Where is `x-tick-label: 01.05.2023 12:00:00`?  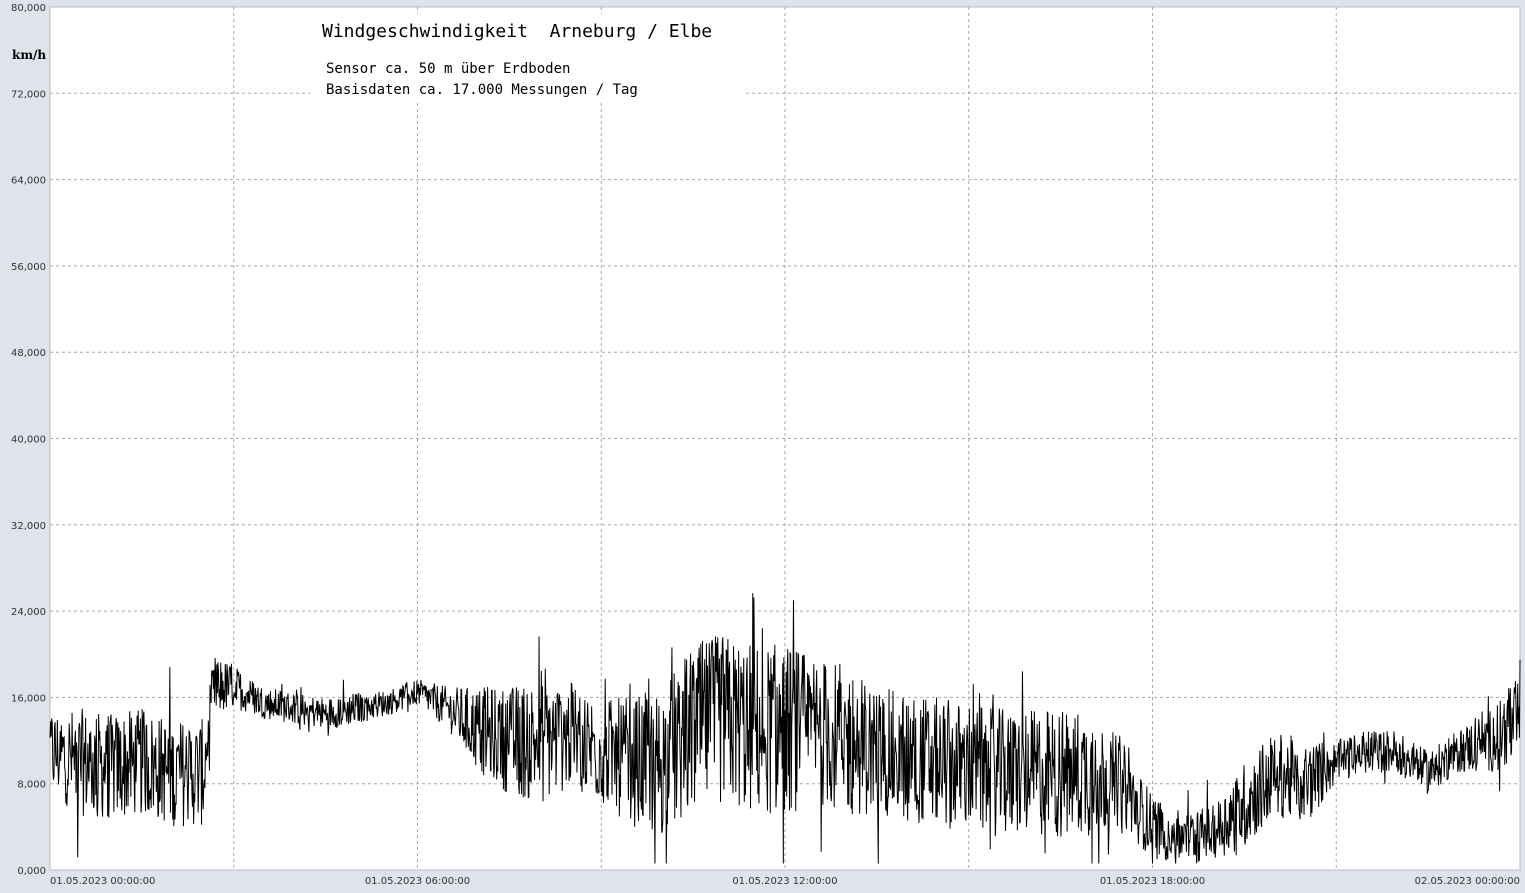 x-tick-label: 01.05.2023 12:00:00 is located at coordinates (784, 881).